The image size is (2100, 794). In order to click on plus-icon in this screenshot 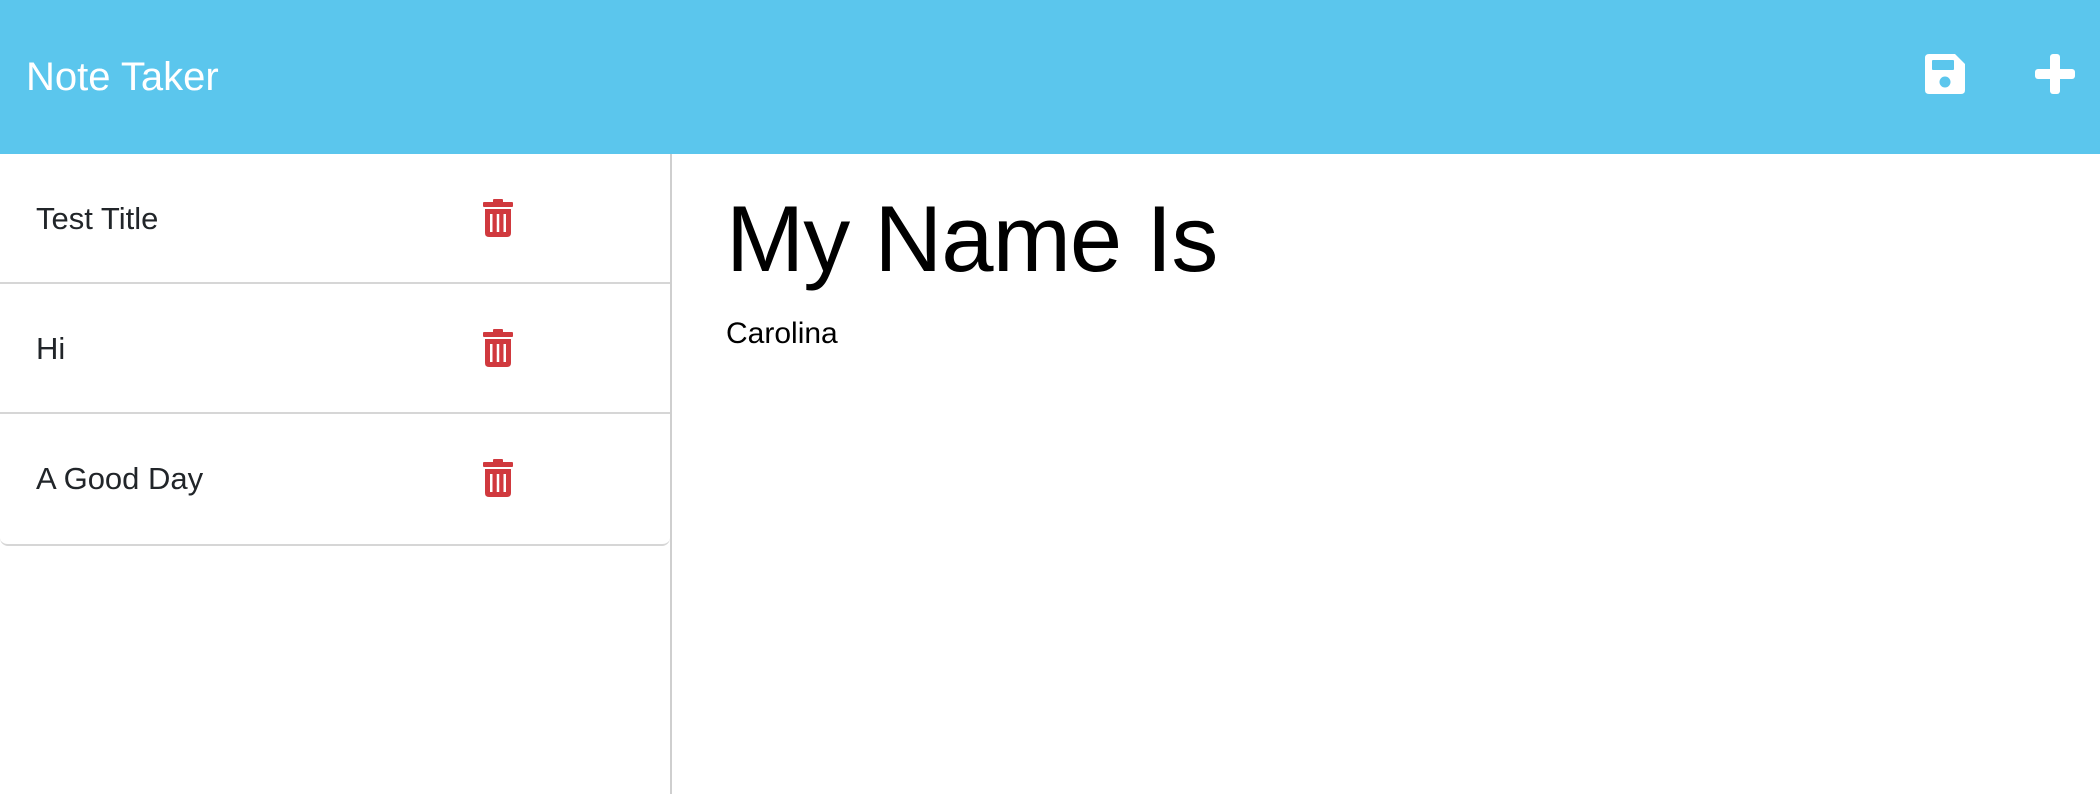, I will do `click(2055, 74)`.